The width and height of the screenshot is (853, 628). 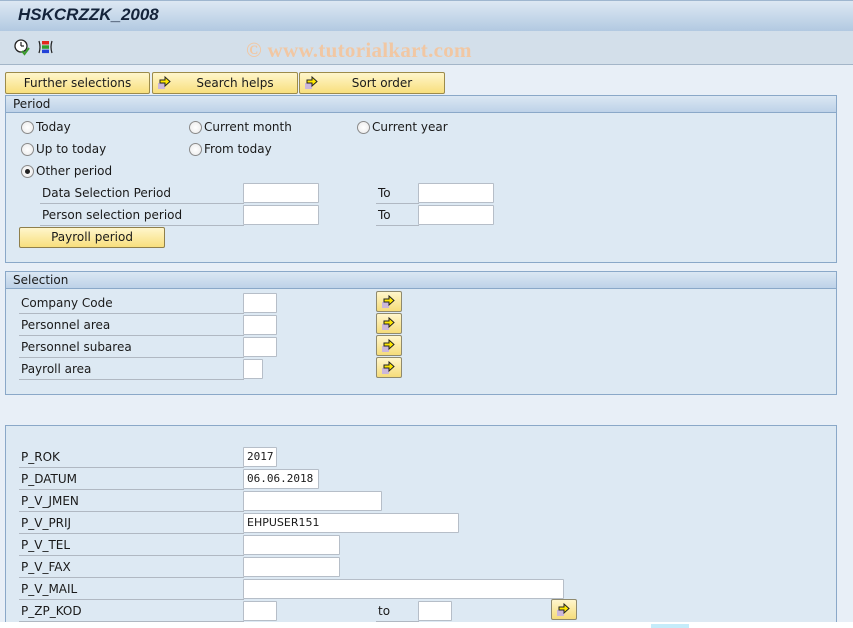 I want to click on p-rok-label: P_ROK, so click(x=131, y=457).